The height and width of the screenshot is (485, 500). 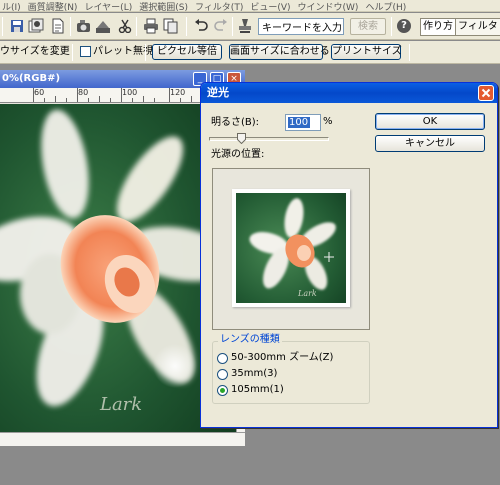 I want to click on ruler-label: 80, so click(x=83, y=92).